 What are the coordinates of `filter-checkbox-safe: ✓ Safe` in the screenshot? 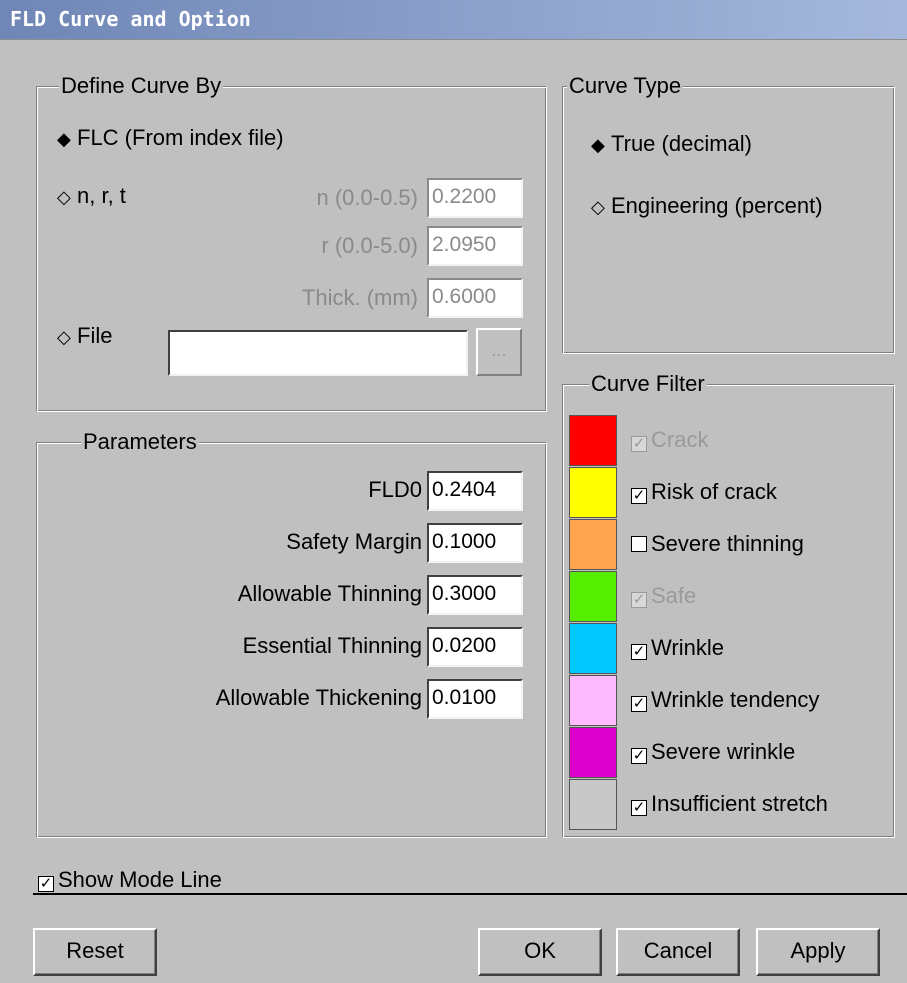 It's located at (663, 596).